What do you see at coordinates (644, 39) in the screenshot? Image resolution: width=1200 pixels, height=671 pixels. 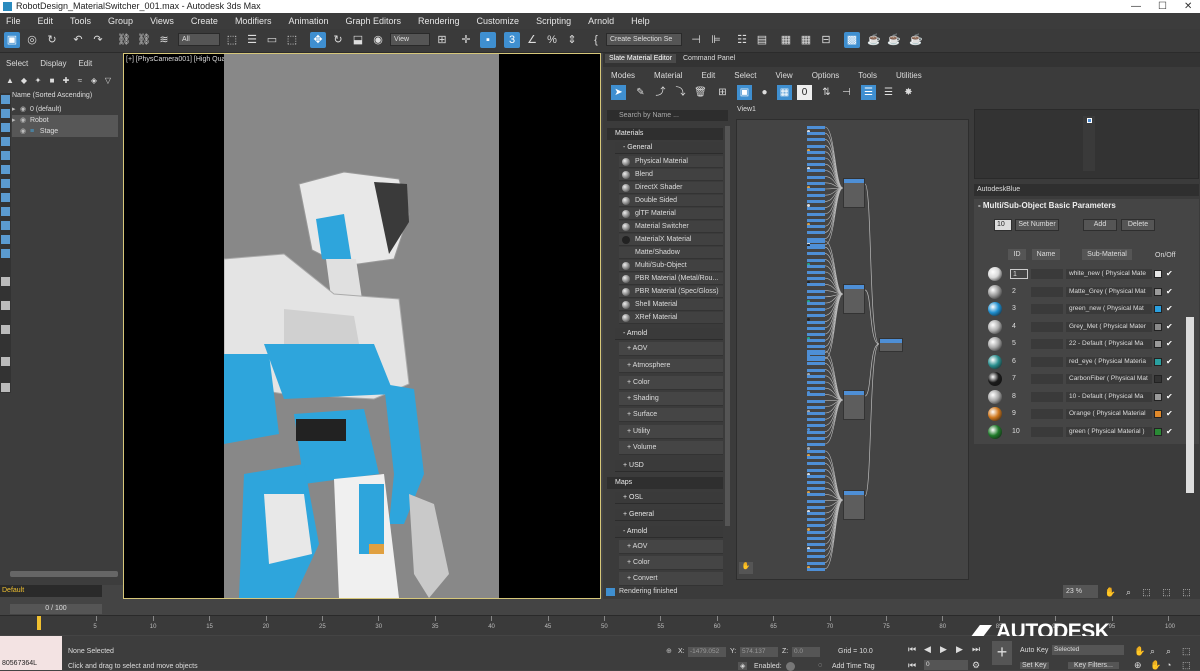 I see `named-selection-set-dropdown: Create Selection Se` at bounding box center [644, 39].